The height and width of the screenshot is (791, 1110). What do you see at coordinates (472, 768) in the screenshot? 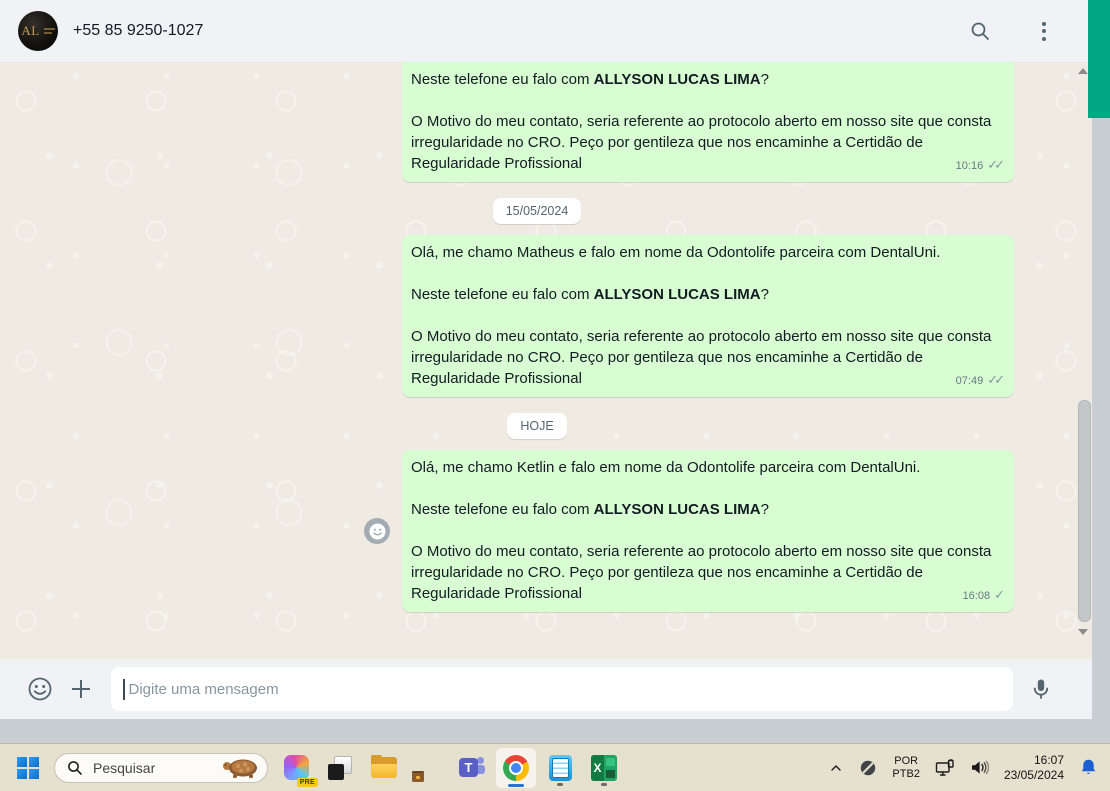
I see `teams-icon: T` at bounding box center [472, 768].